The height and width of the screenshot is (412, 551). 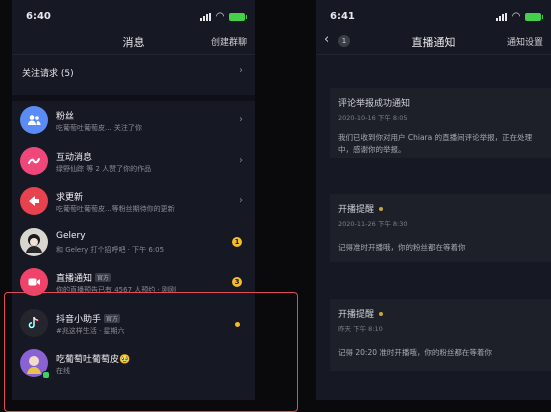 What do you see at coordinates (360, 329) in the screenshot?
I see `card-date: 昨天 下午 8:10` at bounding box center [360, 329].